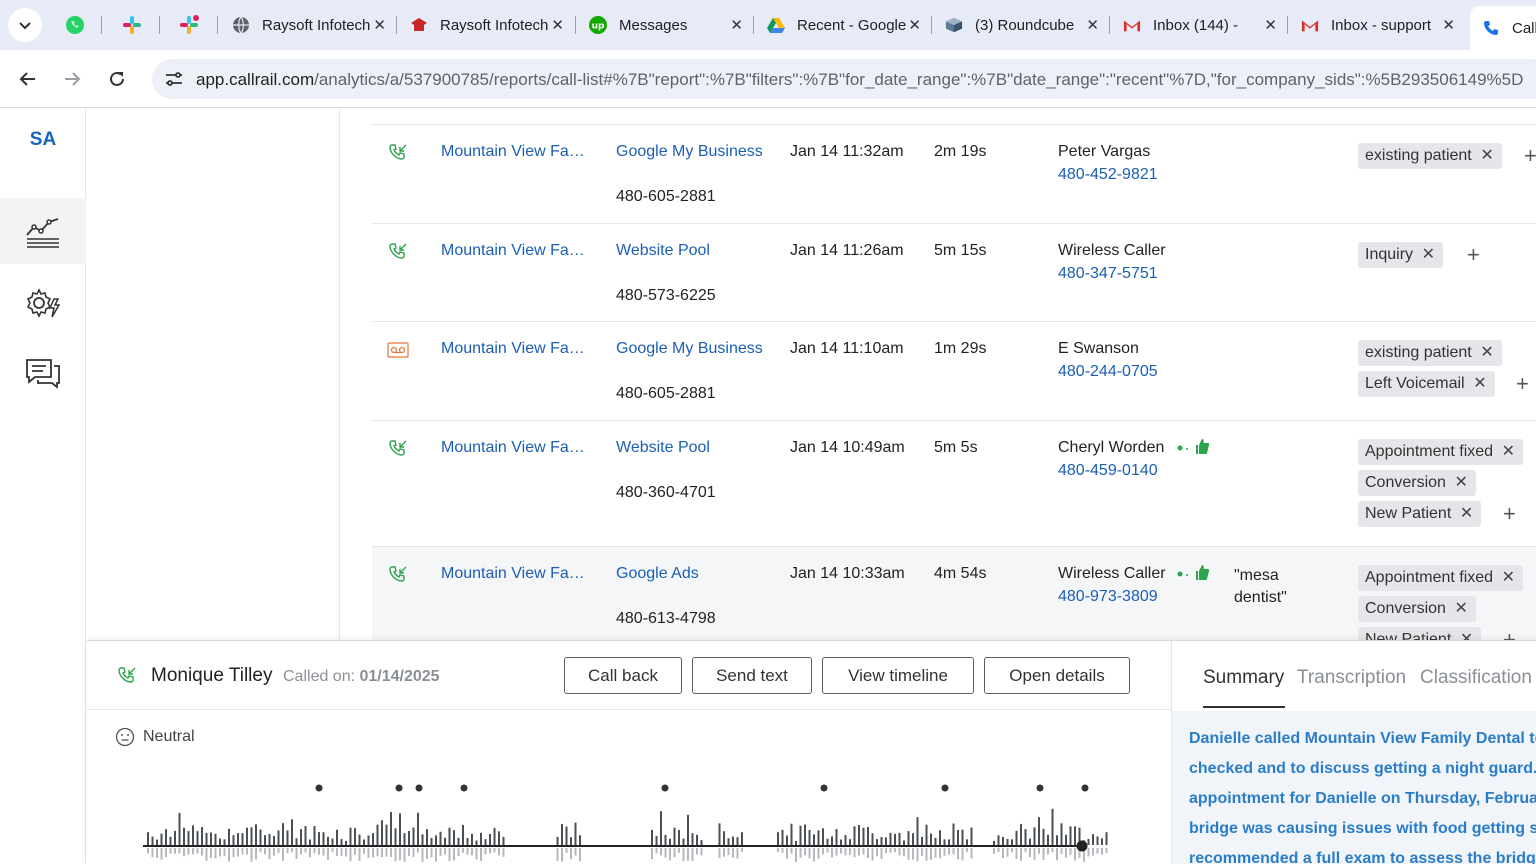 The image size is (1536, 864). What do you see at coordinates (898, 675) in the screenshot?
I see `view-timeline-button: View timeline` at bounding box center [898, 675].